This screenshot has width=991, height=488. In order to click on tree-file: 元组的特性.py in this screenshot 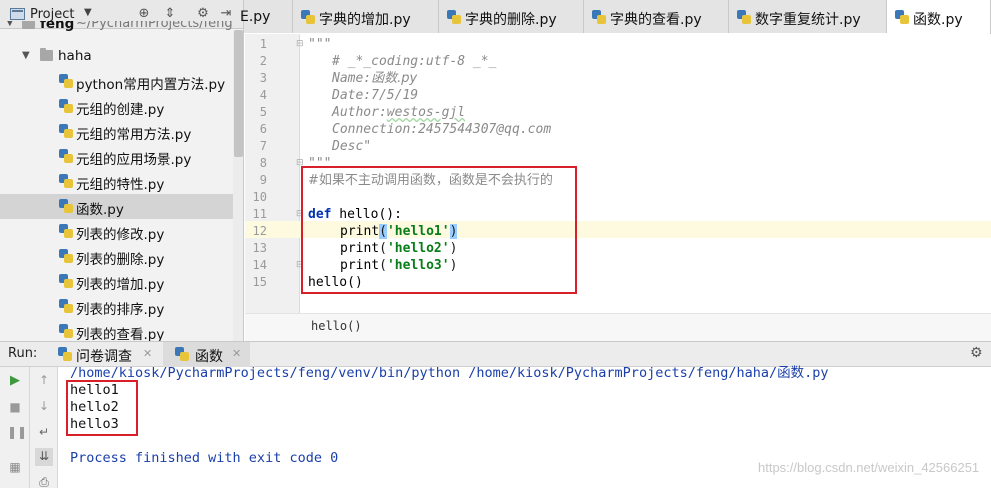, I will do `click(121, 181)`.